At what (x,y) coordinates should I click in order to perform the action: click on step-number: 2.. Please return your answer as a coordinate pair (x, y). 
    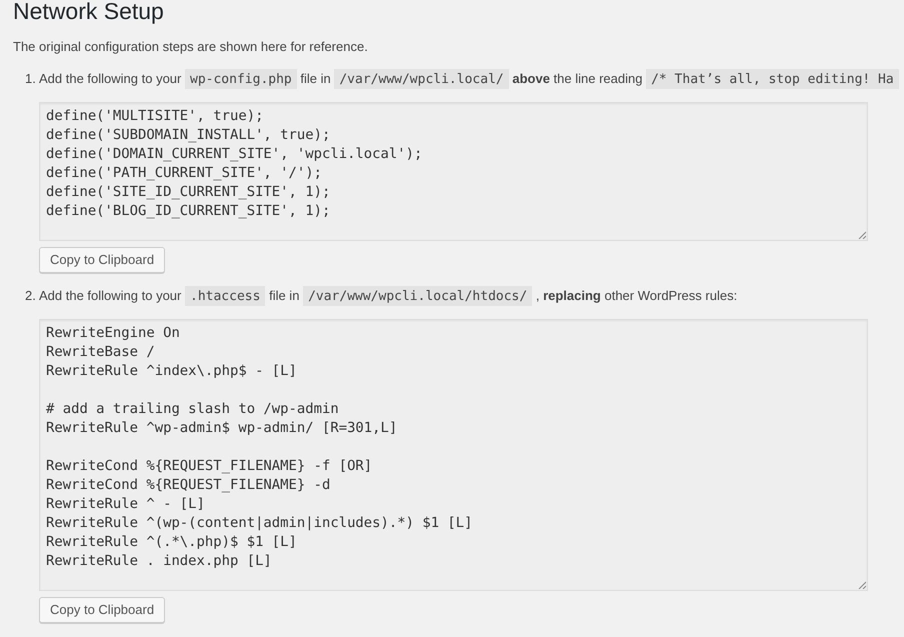
    Looking at the image, I should click on (31, 296).